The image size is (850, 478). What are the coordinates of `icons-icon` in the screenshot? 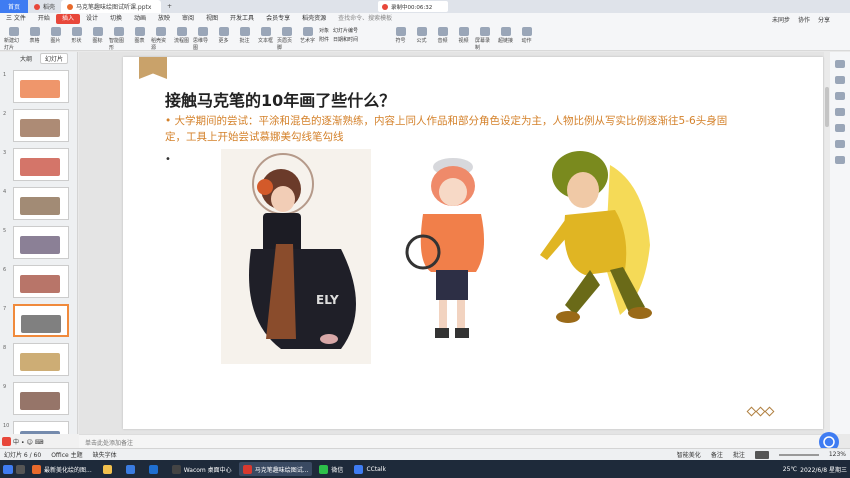 It's located at (97, 31).